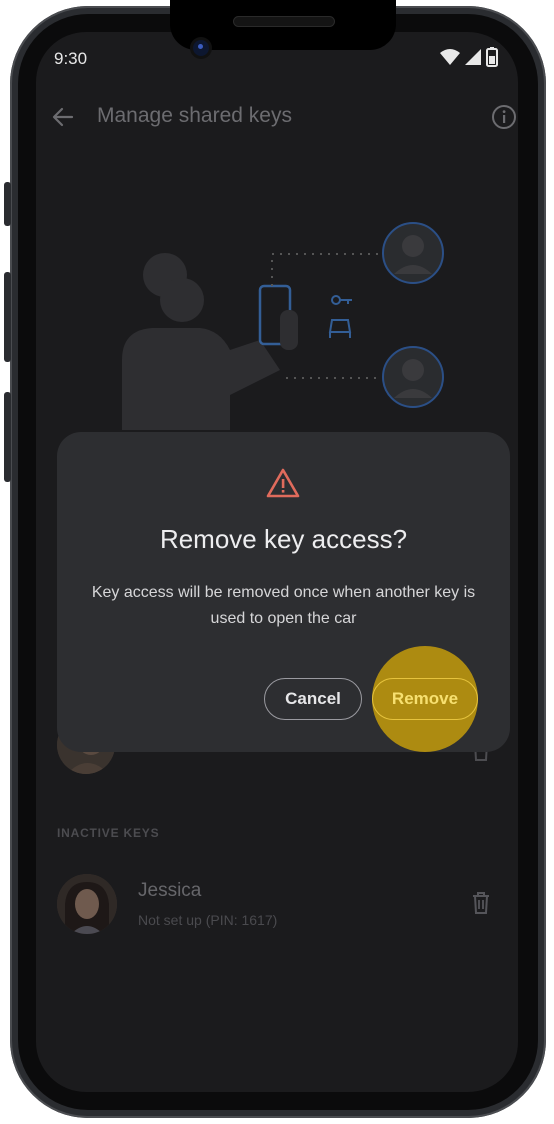  I want to click on battery-icon, so click(492, 57).